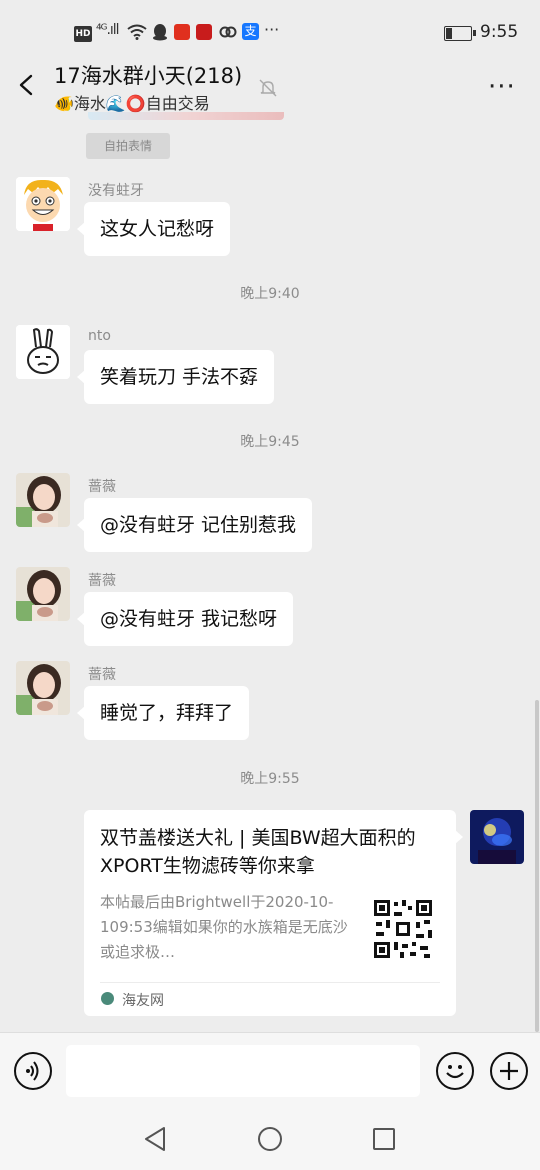  Describe the element at coordinates (148, 76) in the screenshot. I see `chat-title: 17海水群小天(218)` at that location.